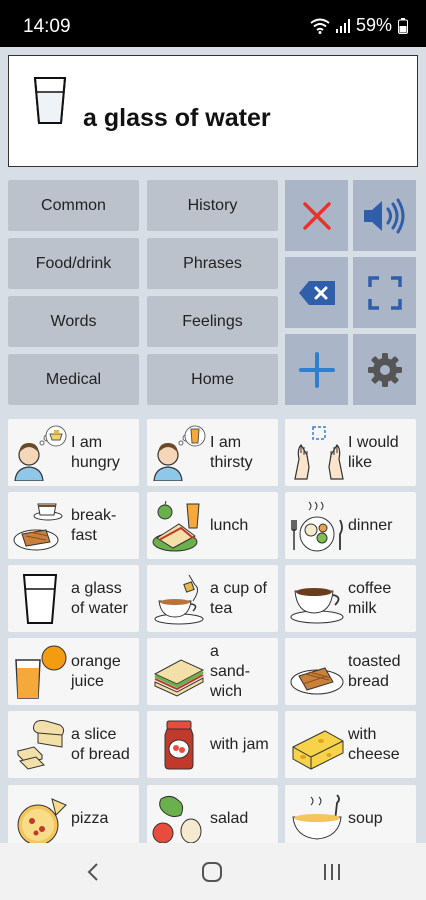  I want to click on coffee-cup-icon, so click(317, 606).